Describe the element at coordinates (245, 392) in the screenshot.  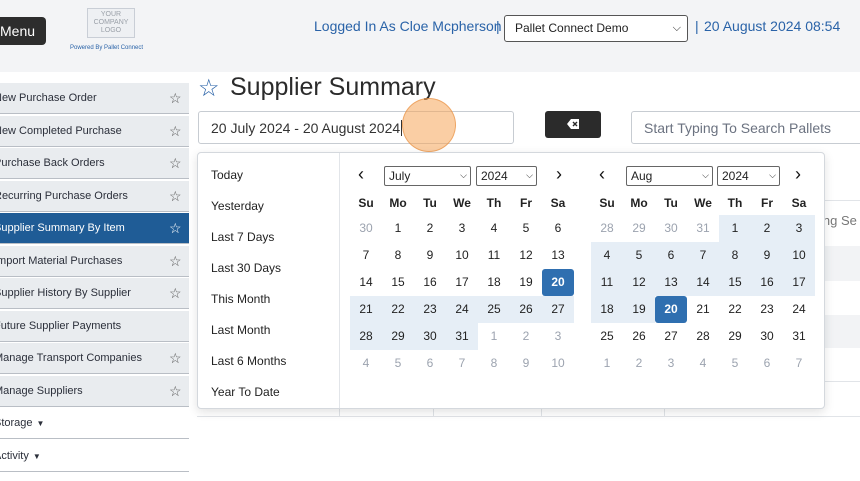
I see `range-option: Year To Date` at that location.